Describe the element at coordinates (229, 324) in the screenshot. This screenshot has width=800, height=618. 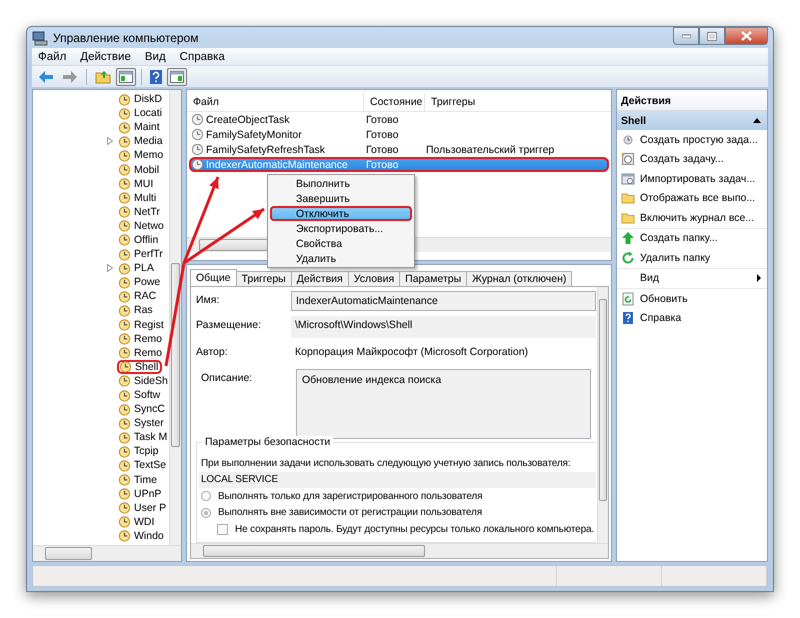
I see `field-label: Размещение:` at that location.